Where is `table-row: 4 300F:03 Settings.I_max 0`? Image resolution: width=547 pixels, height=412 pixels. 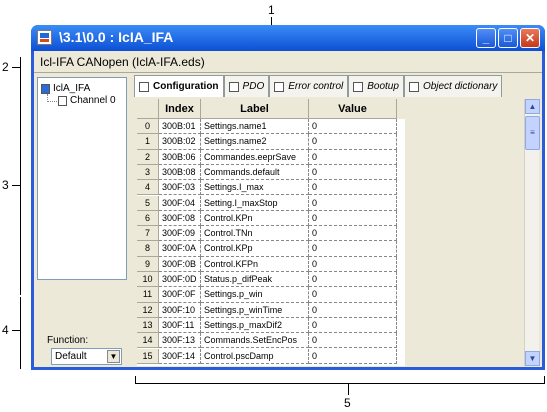 table-row: 4 300F:03 Settings.I_max 0 is located at coordinates (271, 188).